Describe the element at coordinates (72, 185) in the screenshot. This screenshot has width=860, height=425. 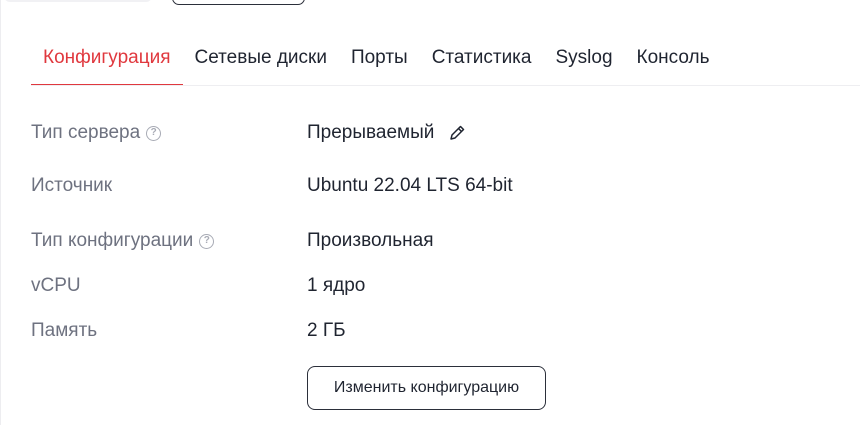
I see `source-label: Источник` at that location.